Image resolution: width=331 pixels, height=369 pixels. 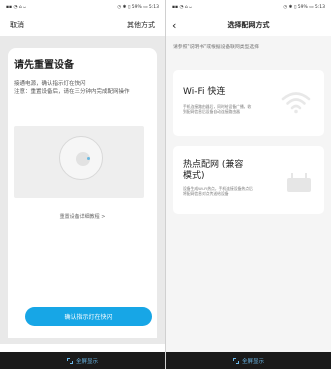 I want to click on reset-desc-line2: 注意：重置设备后，请在三分钟内完成配网操作, so click(x=72, y=92).